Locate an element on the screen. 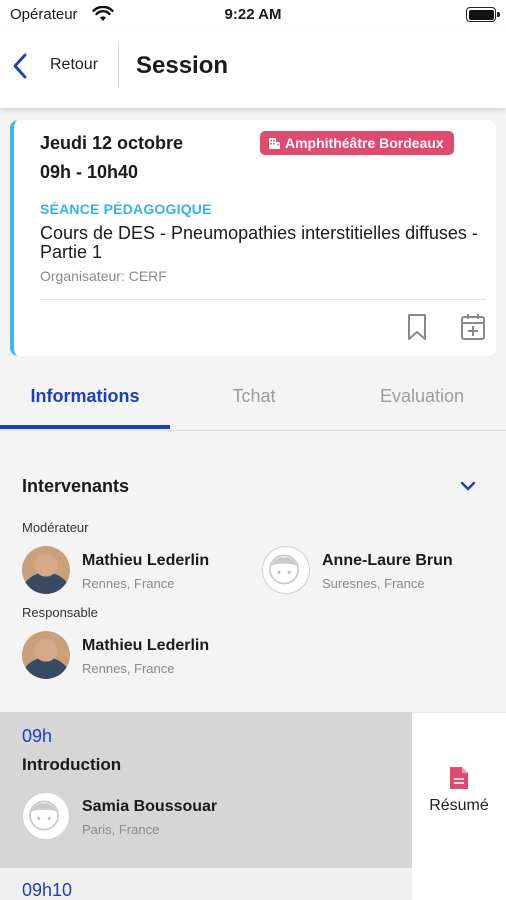  speakers-section-title: Intervenants is located at coordinates (76, 486).